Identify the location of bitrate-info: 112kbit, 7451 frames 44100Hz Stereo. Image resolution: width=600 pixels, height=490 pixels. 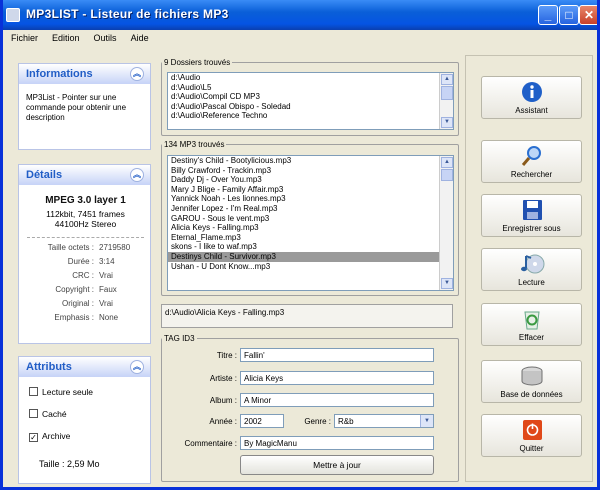
(85, 219).